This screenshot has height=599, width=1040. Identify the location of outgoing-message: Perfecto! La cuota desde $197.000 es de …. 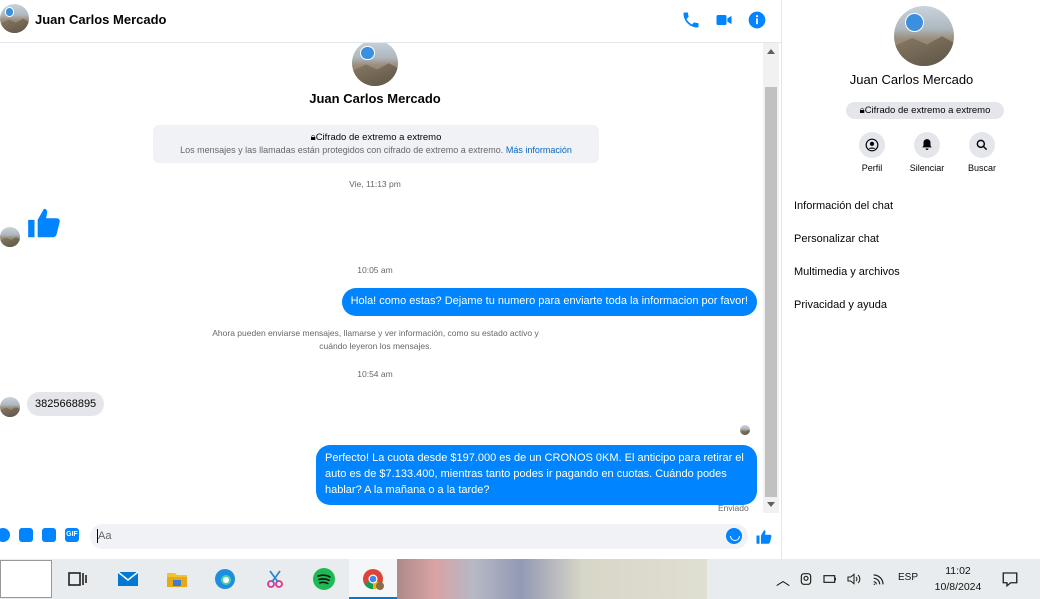
(536, 475).